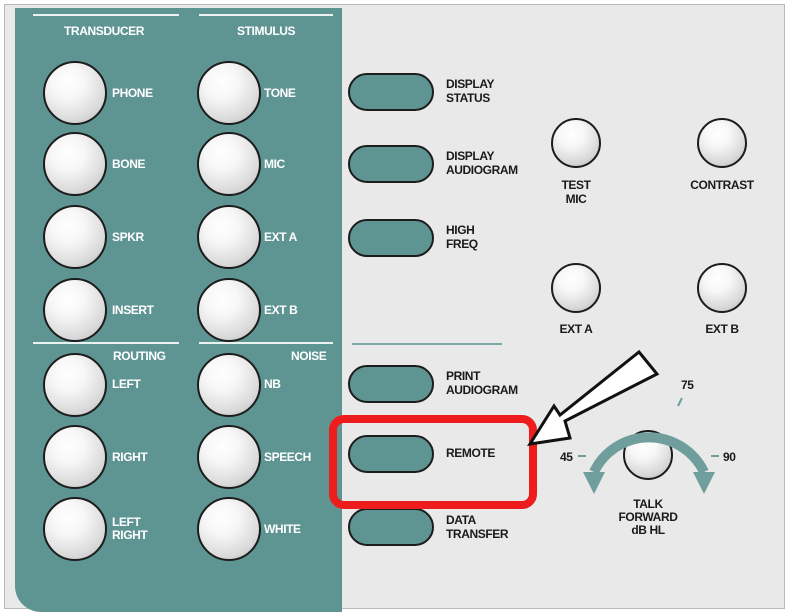 Image resolution: width=789 pixels, height=613 pixels. What do you see at coordinates (576, 192) in the screenshot?
I see `test-mic-label: TEST MIC` at bounding box center [576, 192].